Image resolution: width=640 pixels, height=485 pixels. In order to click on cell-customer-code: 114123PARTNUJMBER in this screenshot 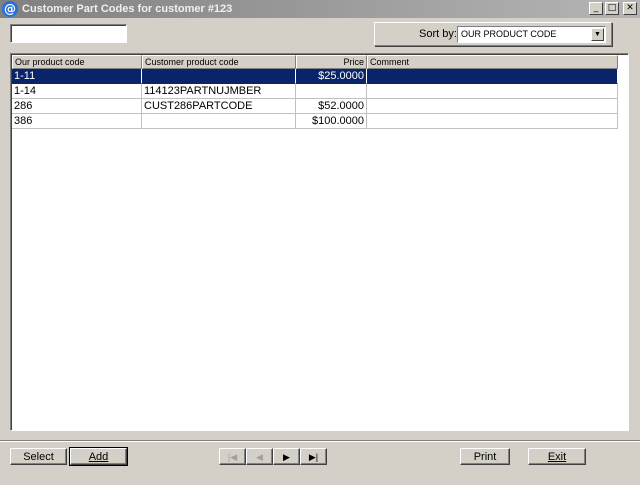, I will do `click(219, 91)`.